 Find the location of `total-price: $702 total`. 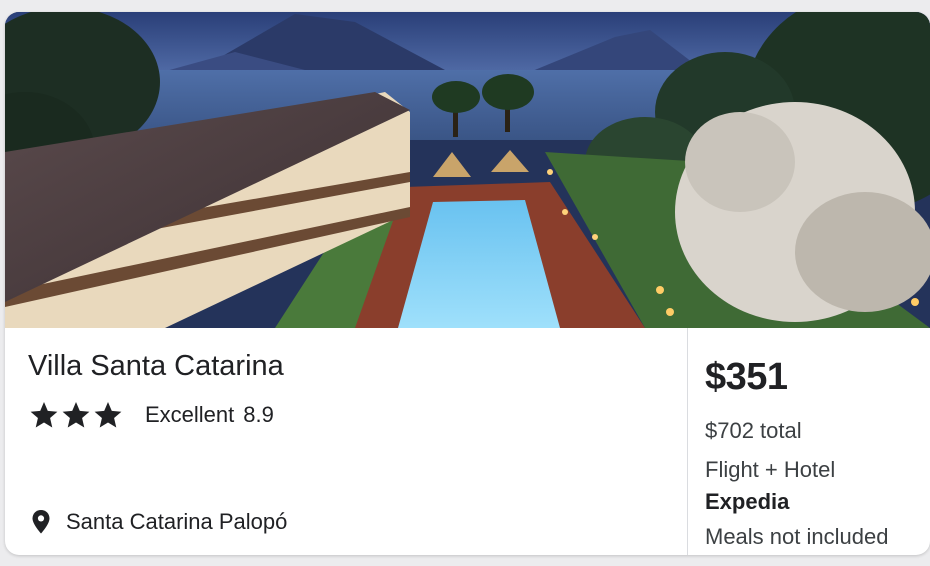

total-price: $702 total is located at coordinates (753, 430).